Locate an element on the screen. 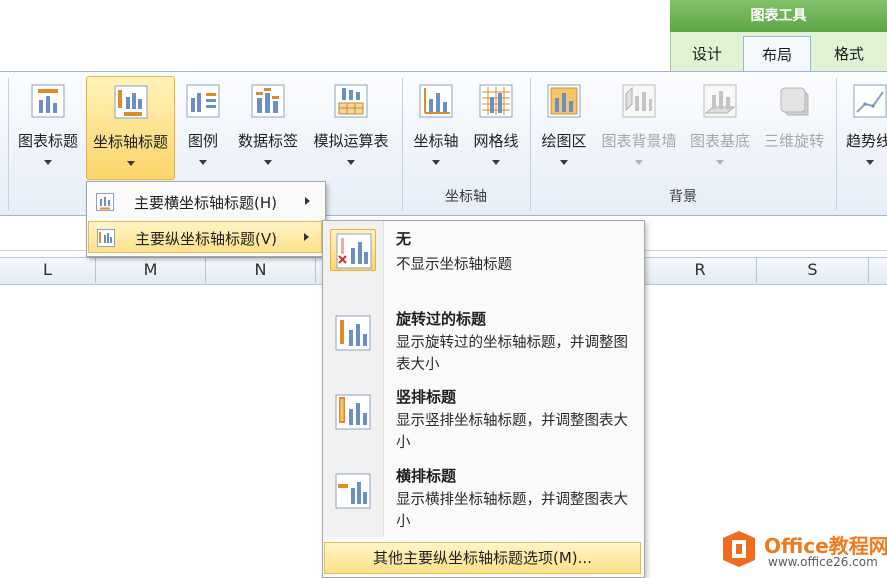 The image size is (887, 578). legend-icon is located at coordinates (203, 101).